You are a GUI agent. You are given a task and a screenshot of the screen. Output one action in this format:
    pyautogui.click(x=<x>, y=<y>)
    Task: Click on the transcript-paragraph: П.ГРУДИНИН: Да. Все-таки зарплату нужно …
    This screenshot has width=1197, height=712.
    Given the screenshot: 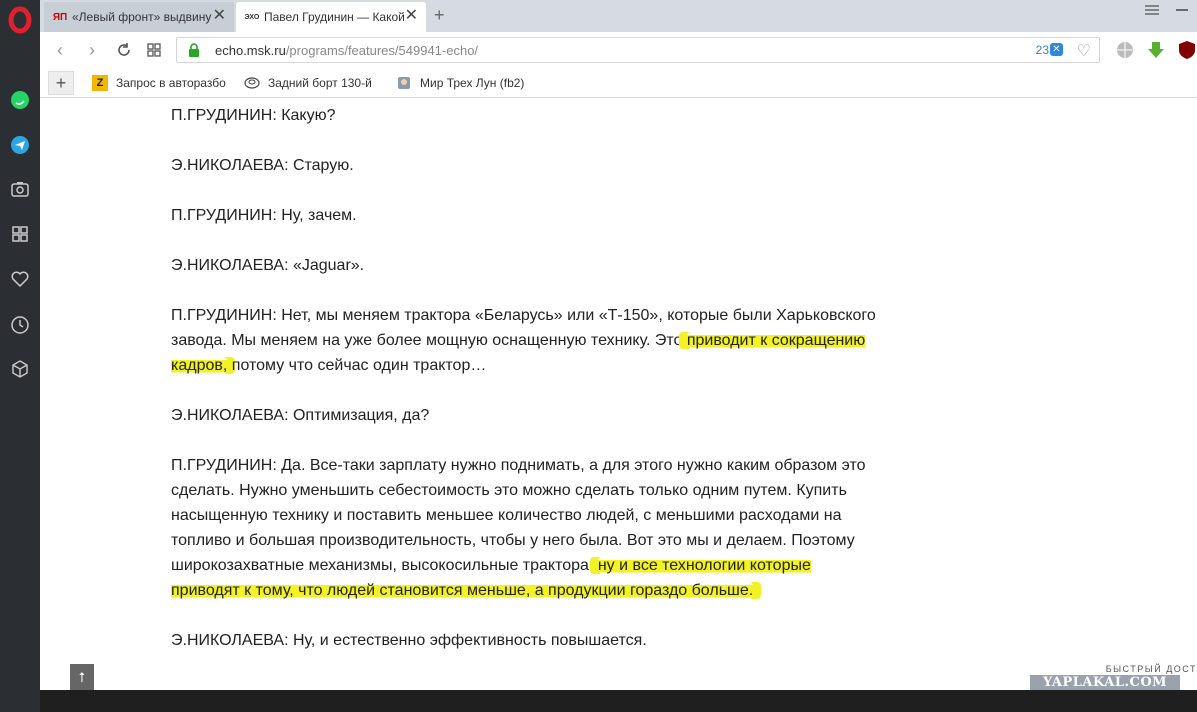 What is the action you would take?
    pyautogui.click(x=526, y=528)
    